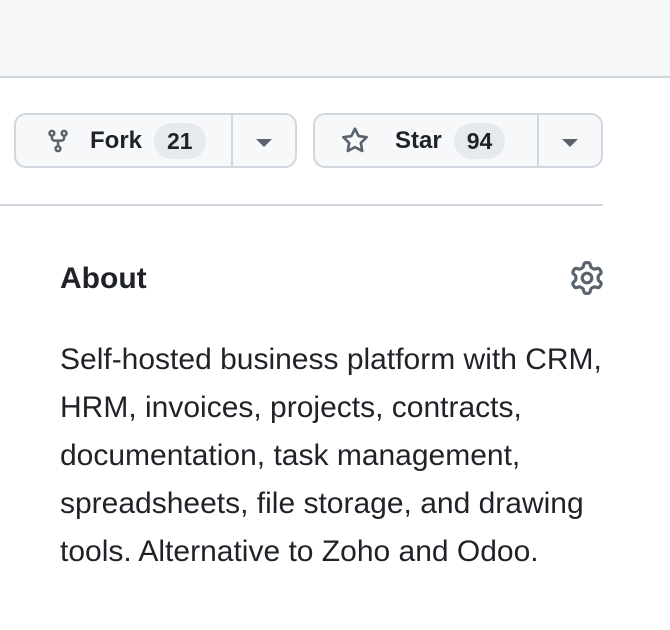 Image resolution: width=670 pixels, height=630 pixels. I want to click on star-icon, so click(355, 140).